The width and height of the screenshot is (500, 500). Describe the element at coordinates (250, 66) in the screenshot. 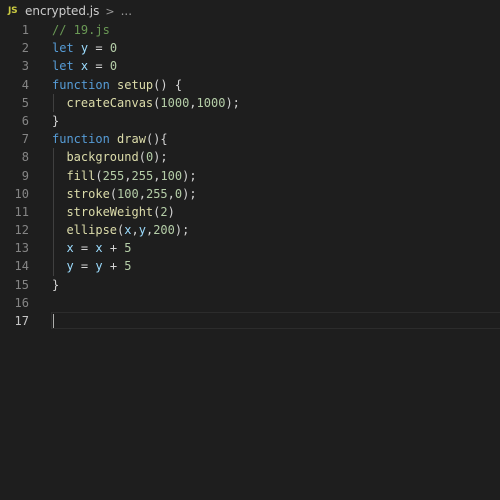

I see `code-line: 3 let x = 0` at that location.